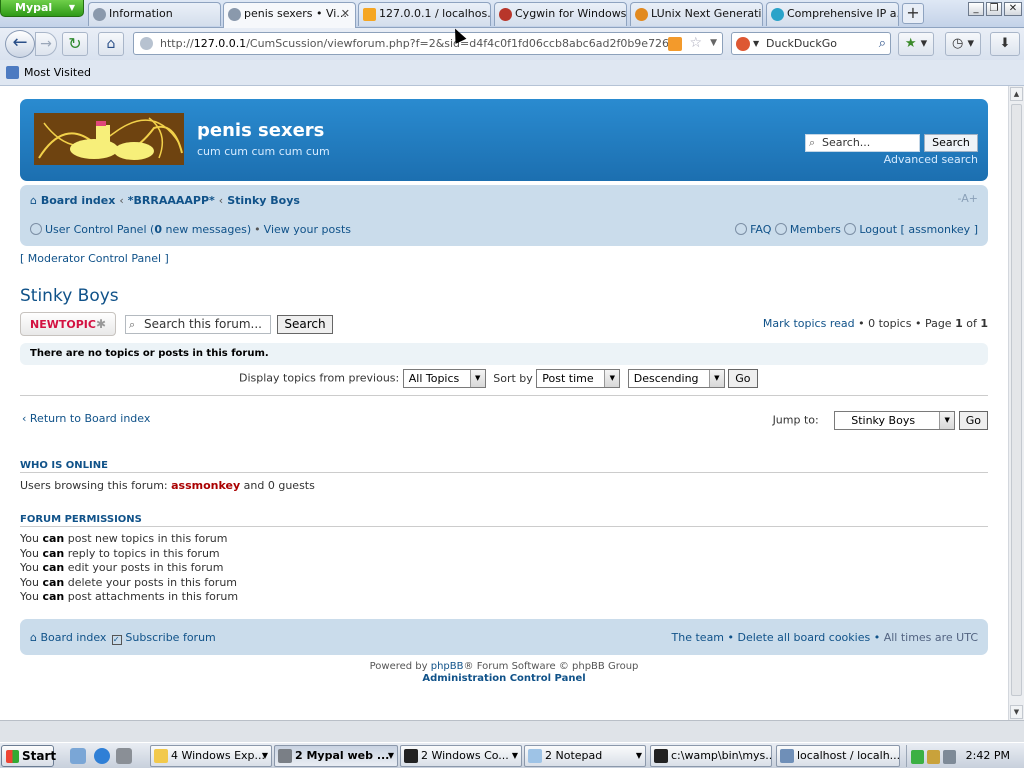 The width and height of the screenshot is (1024, 768). I want to click on tab-information: Information, so click(154, 14).